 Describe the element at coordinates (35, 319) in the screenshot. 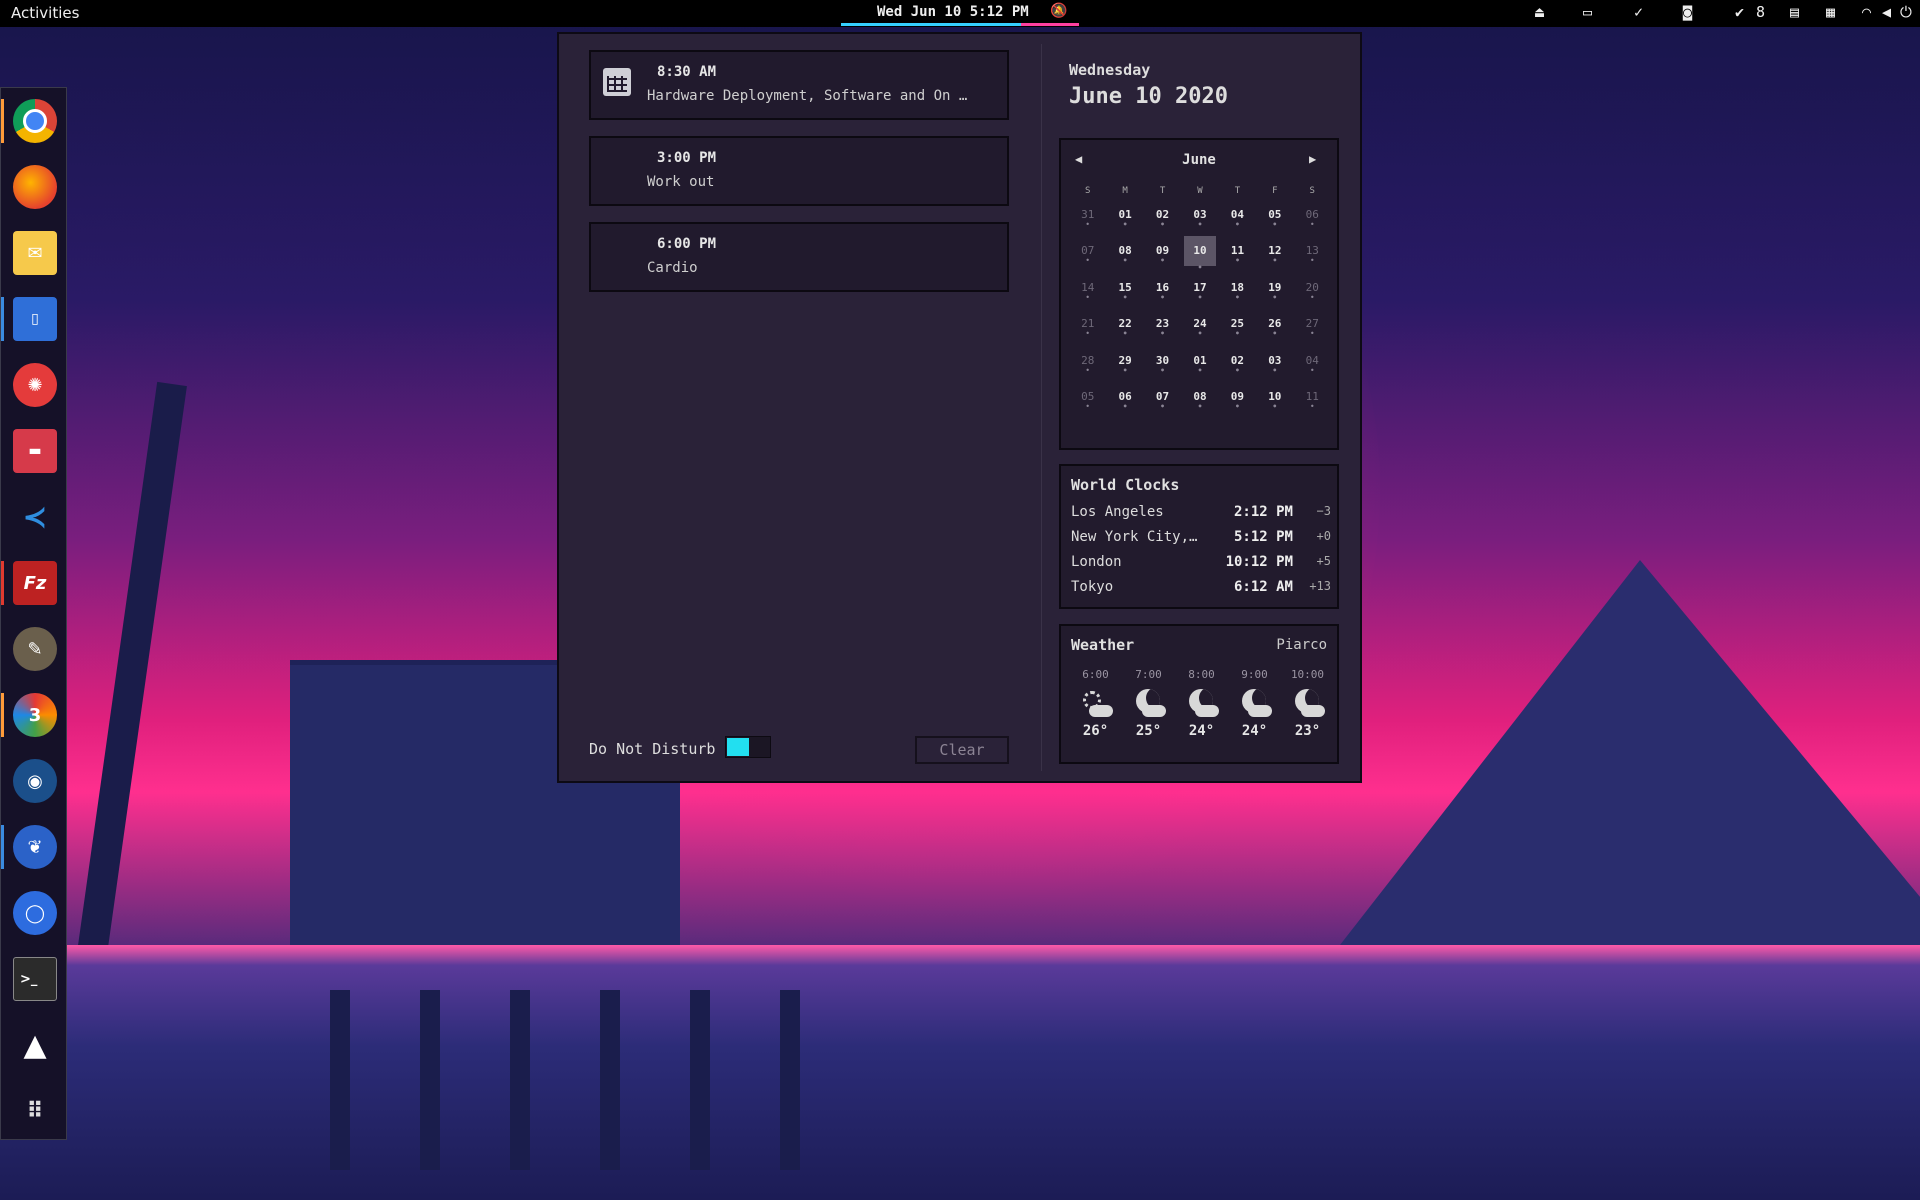

I see `text-editor-icon: ▯` at that location.